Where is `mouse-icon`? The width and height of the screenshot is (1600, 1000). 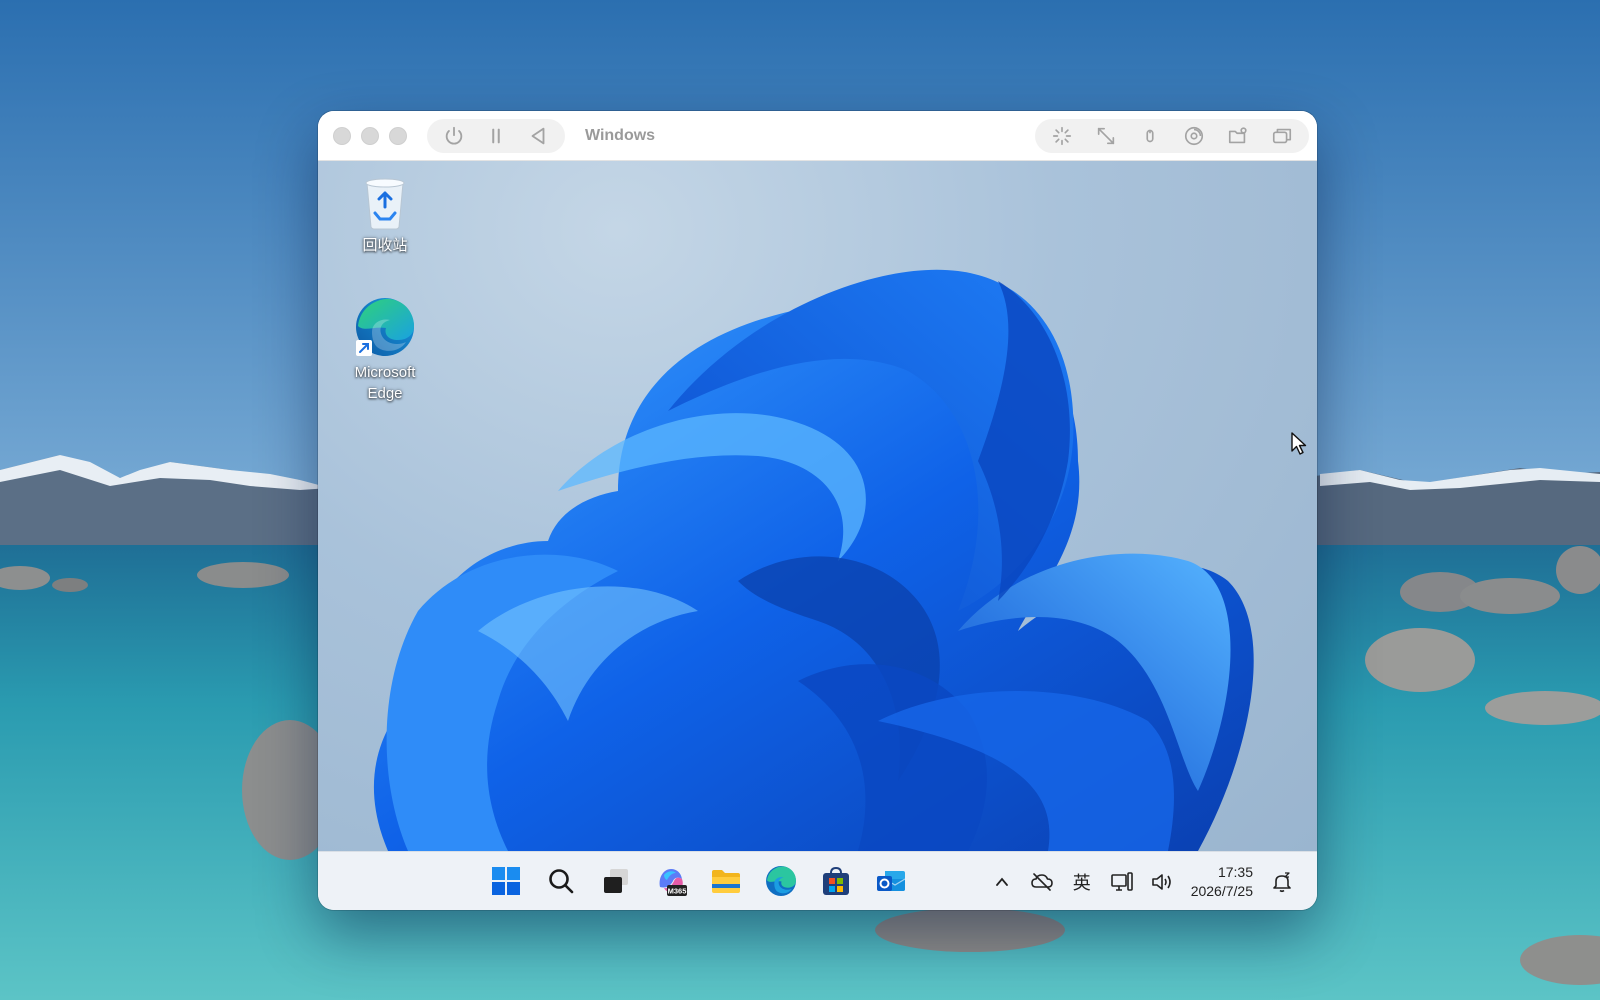
mouse-icon is located at coordinates (1150, 135).